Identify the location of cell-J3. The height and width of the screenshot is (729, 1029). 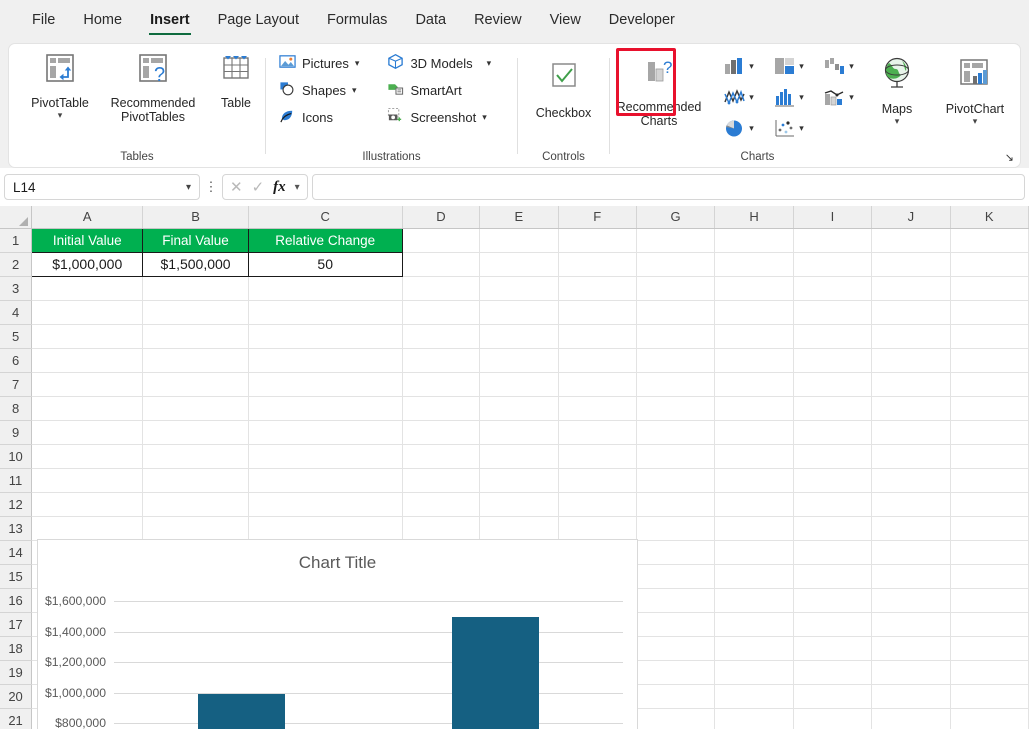
(911, 288).